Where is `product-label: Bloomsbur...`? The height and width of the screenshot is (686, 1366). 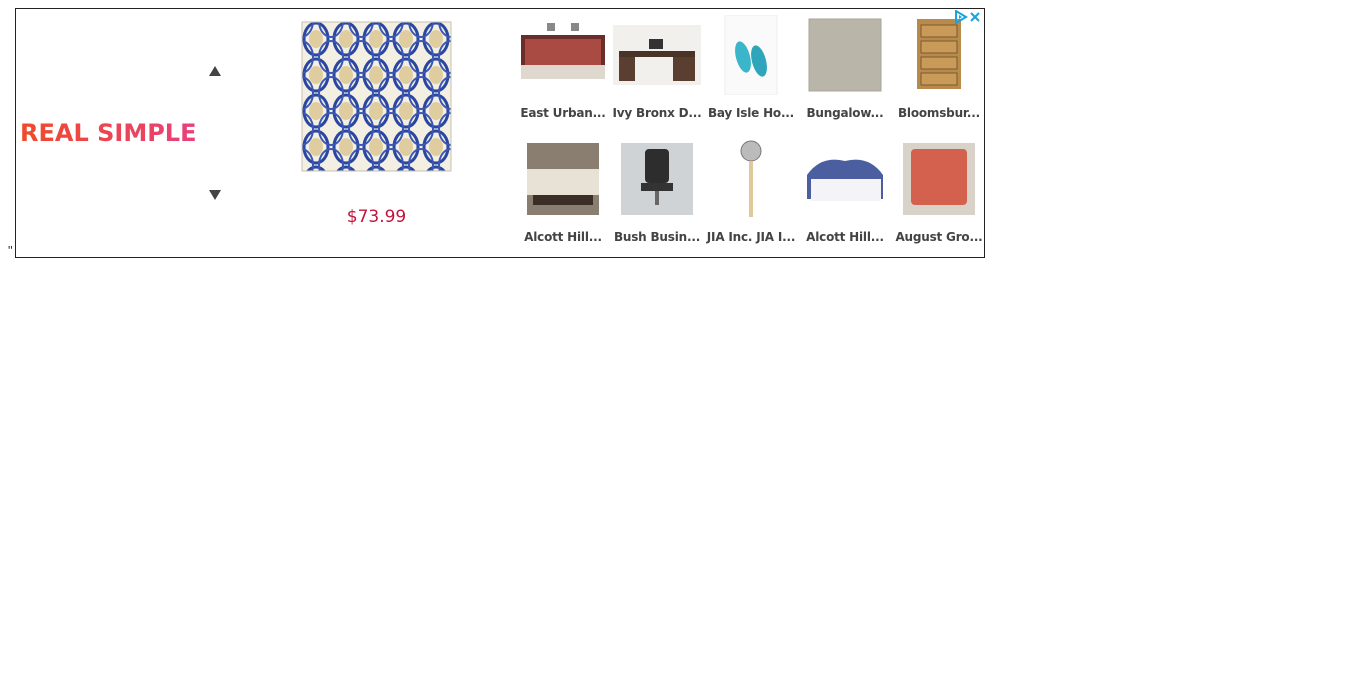 product-label: Bloomsbur... is located at coordinates (938, 113).